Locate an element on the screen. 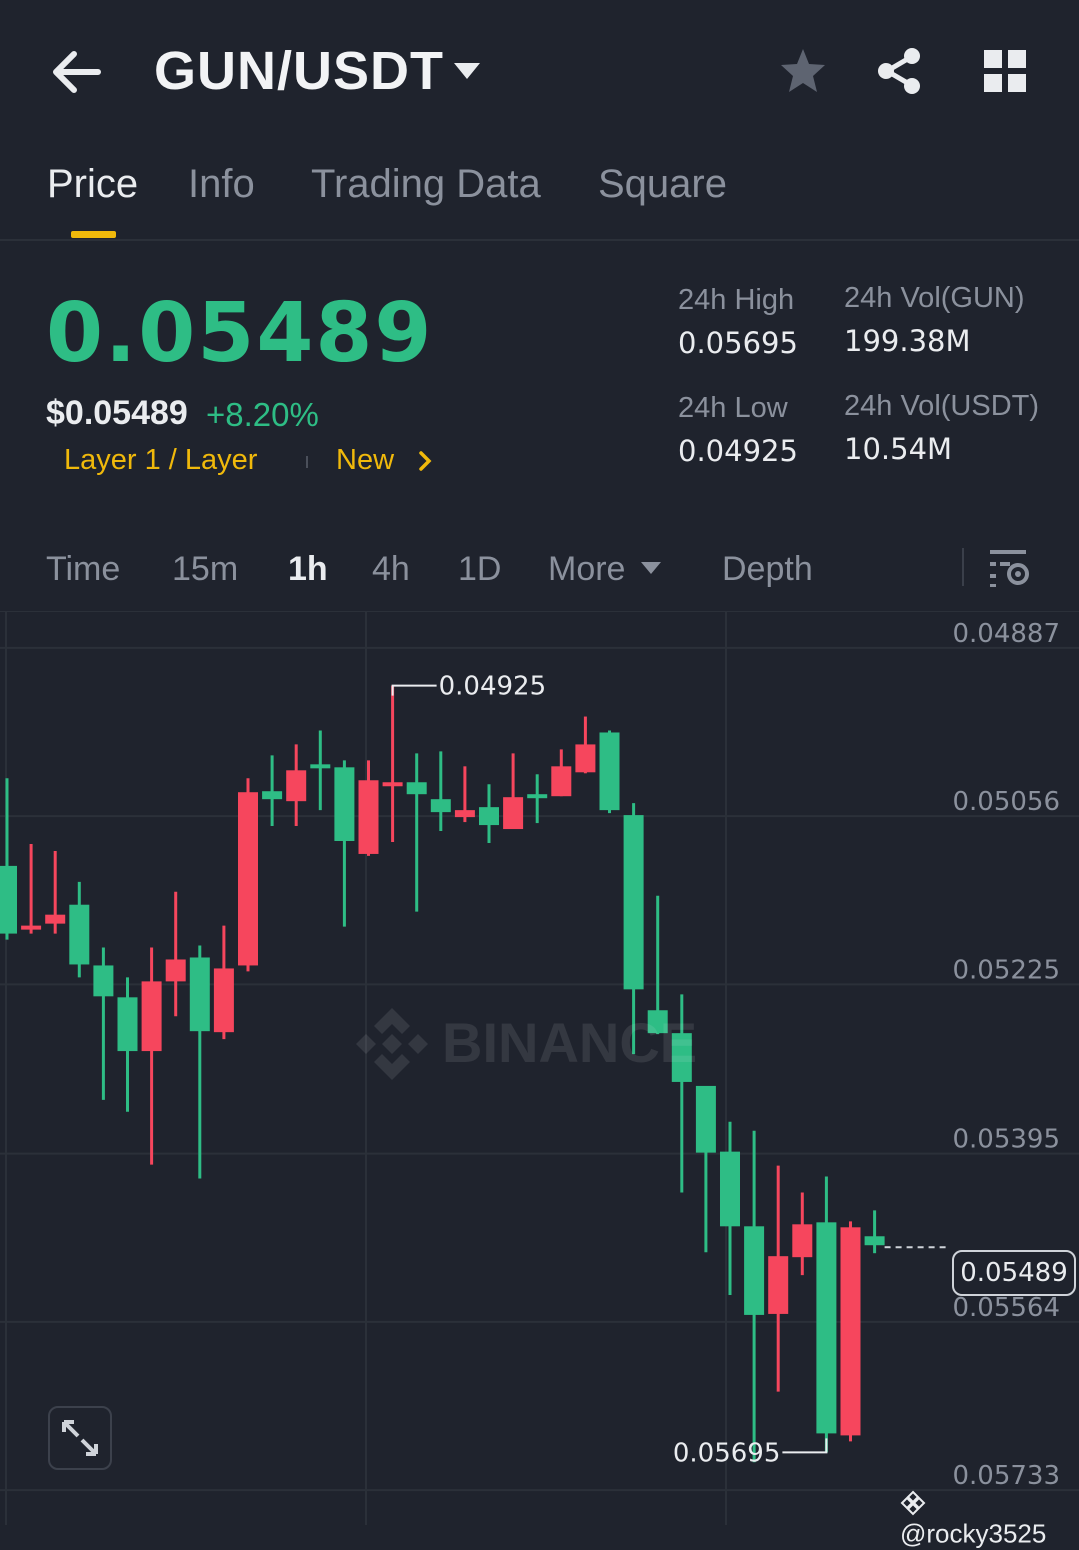  current-price-label: 0.05489 is located at coordinates (1014, 1273).